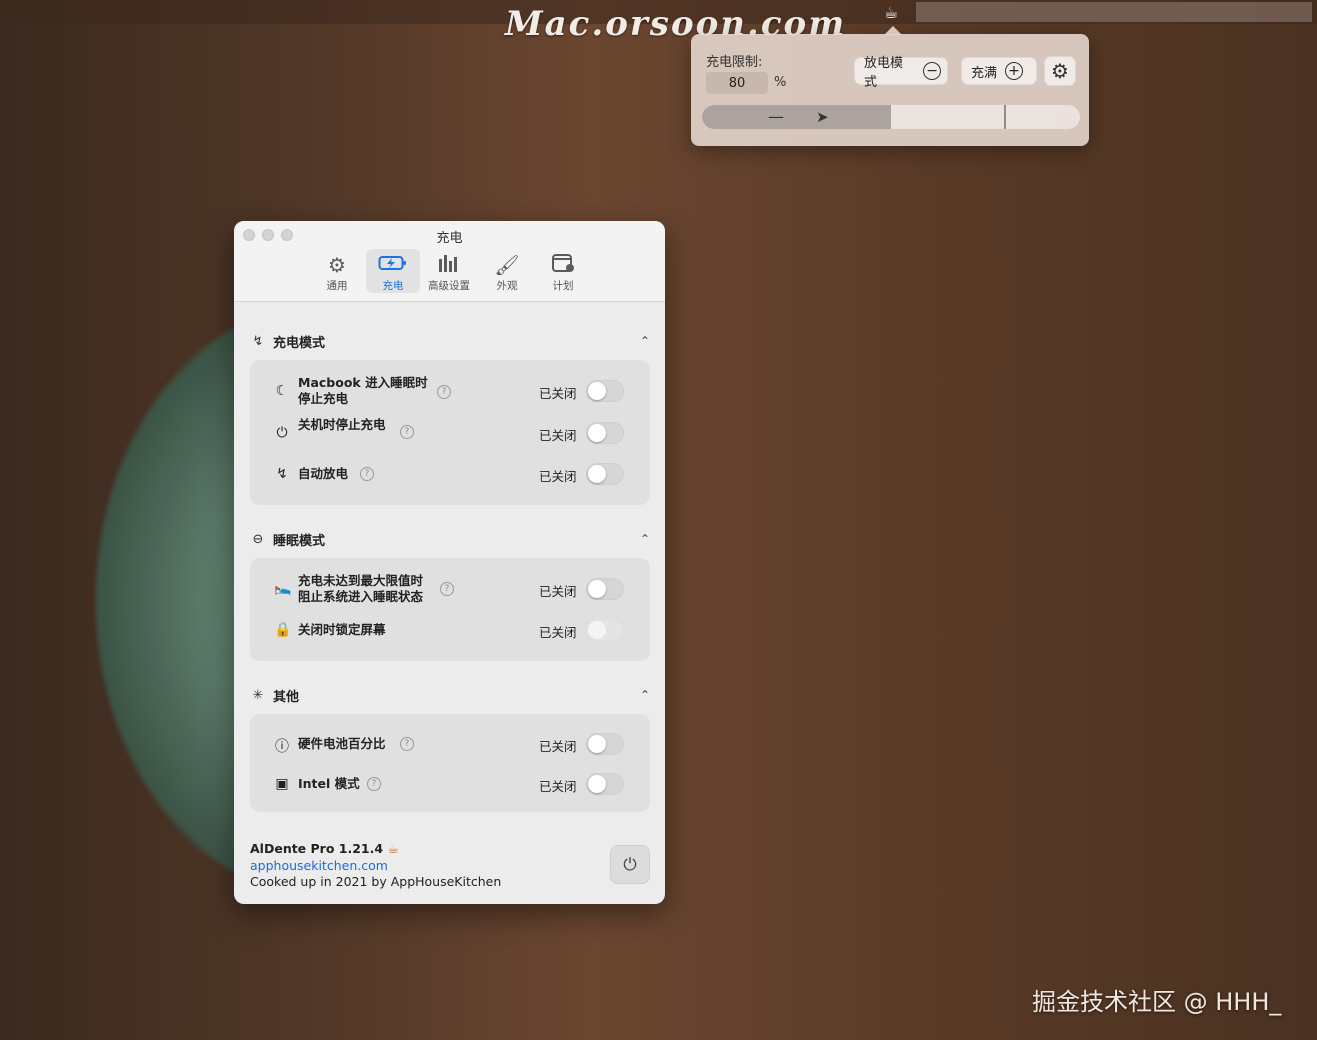 The height and width of the screenshot is (1040, 1317). What do you see at coordinates (323, 473) in the screenshot?
I see `setting-label: 自动放电` at bounding box center [323, 473].